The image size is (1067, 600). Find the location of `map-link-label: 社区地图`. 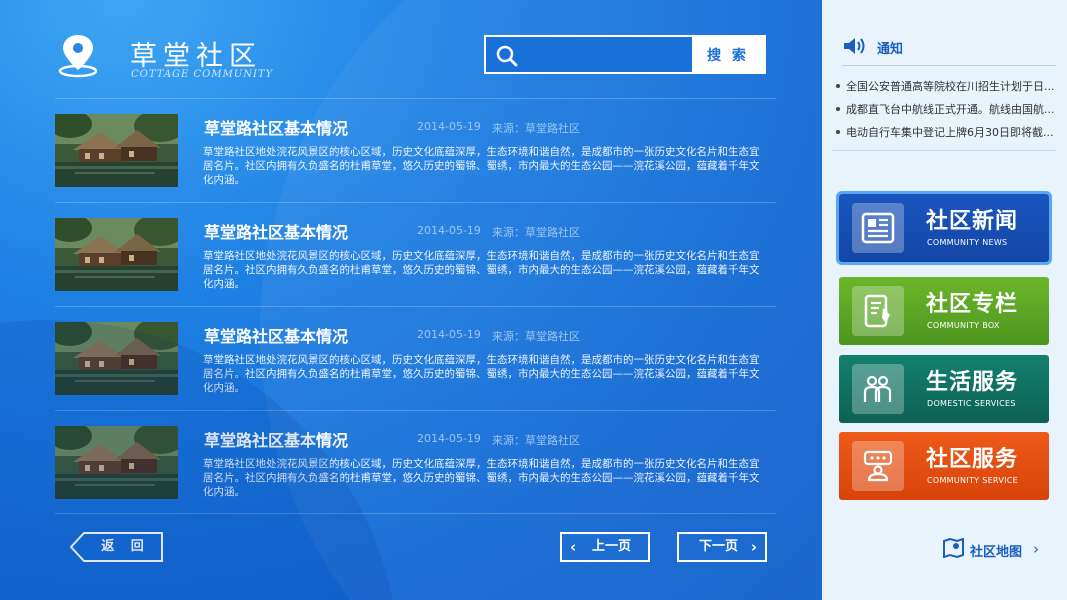

map-link-label: 社区地图 is located at coordinates (996, 552).